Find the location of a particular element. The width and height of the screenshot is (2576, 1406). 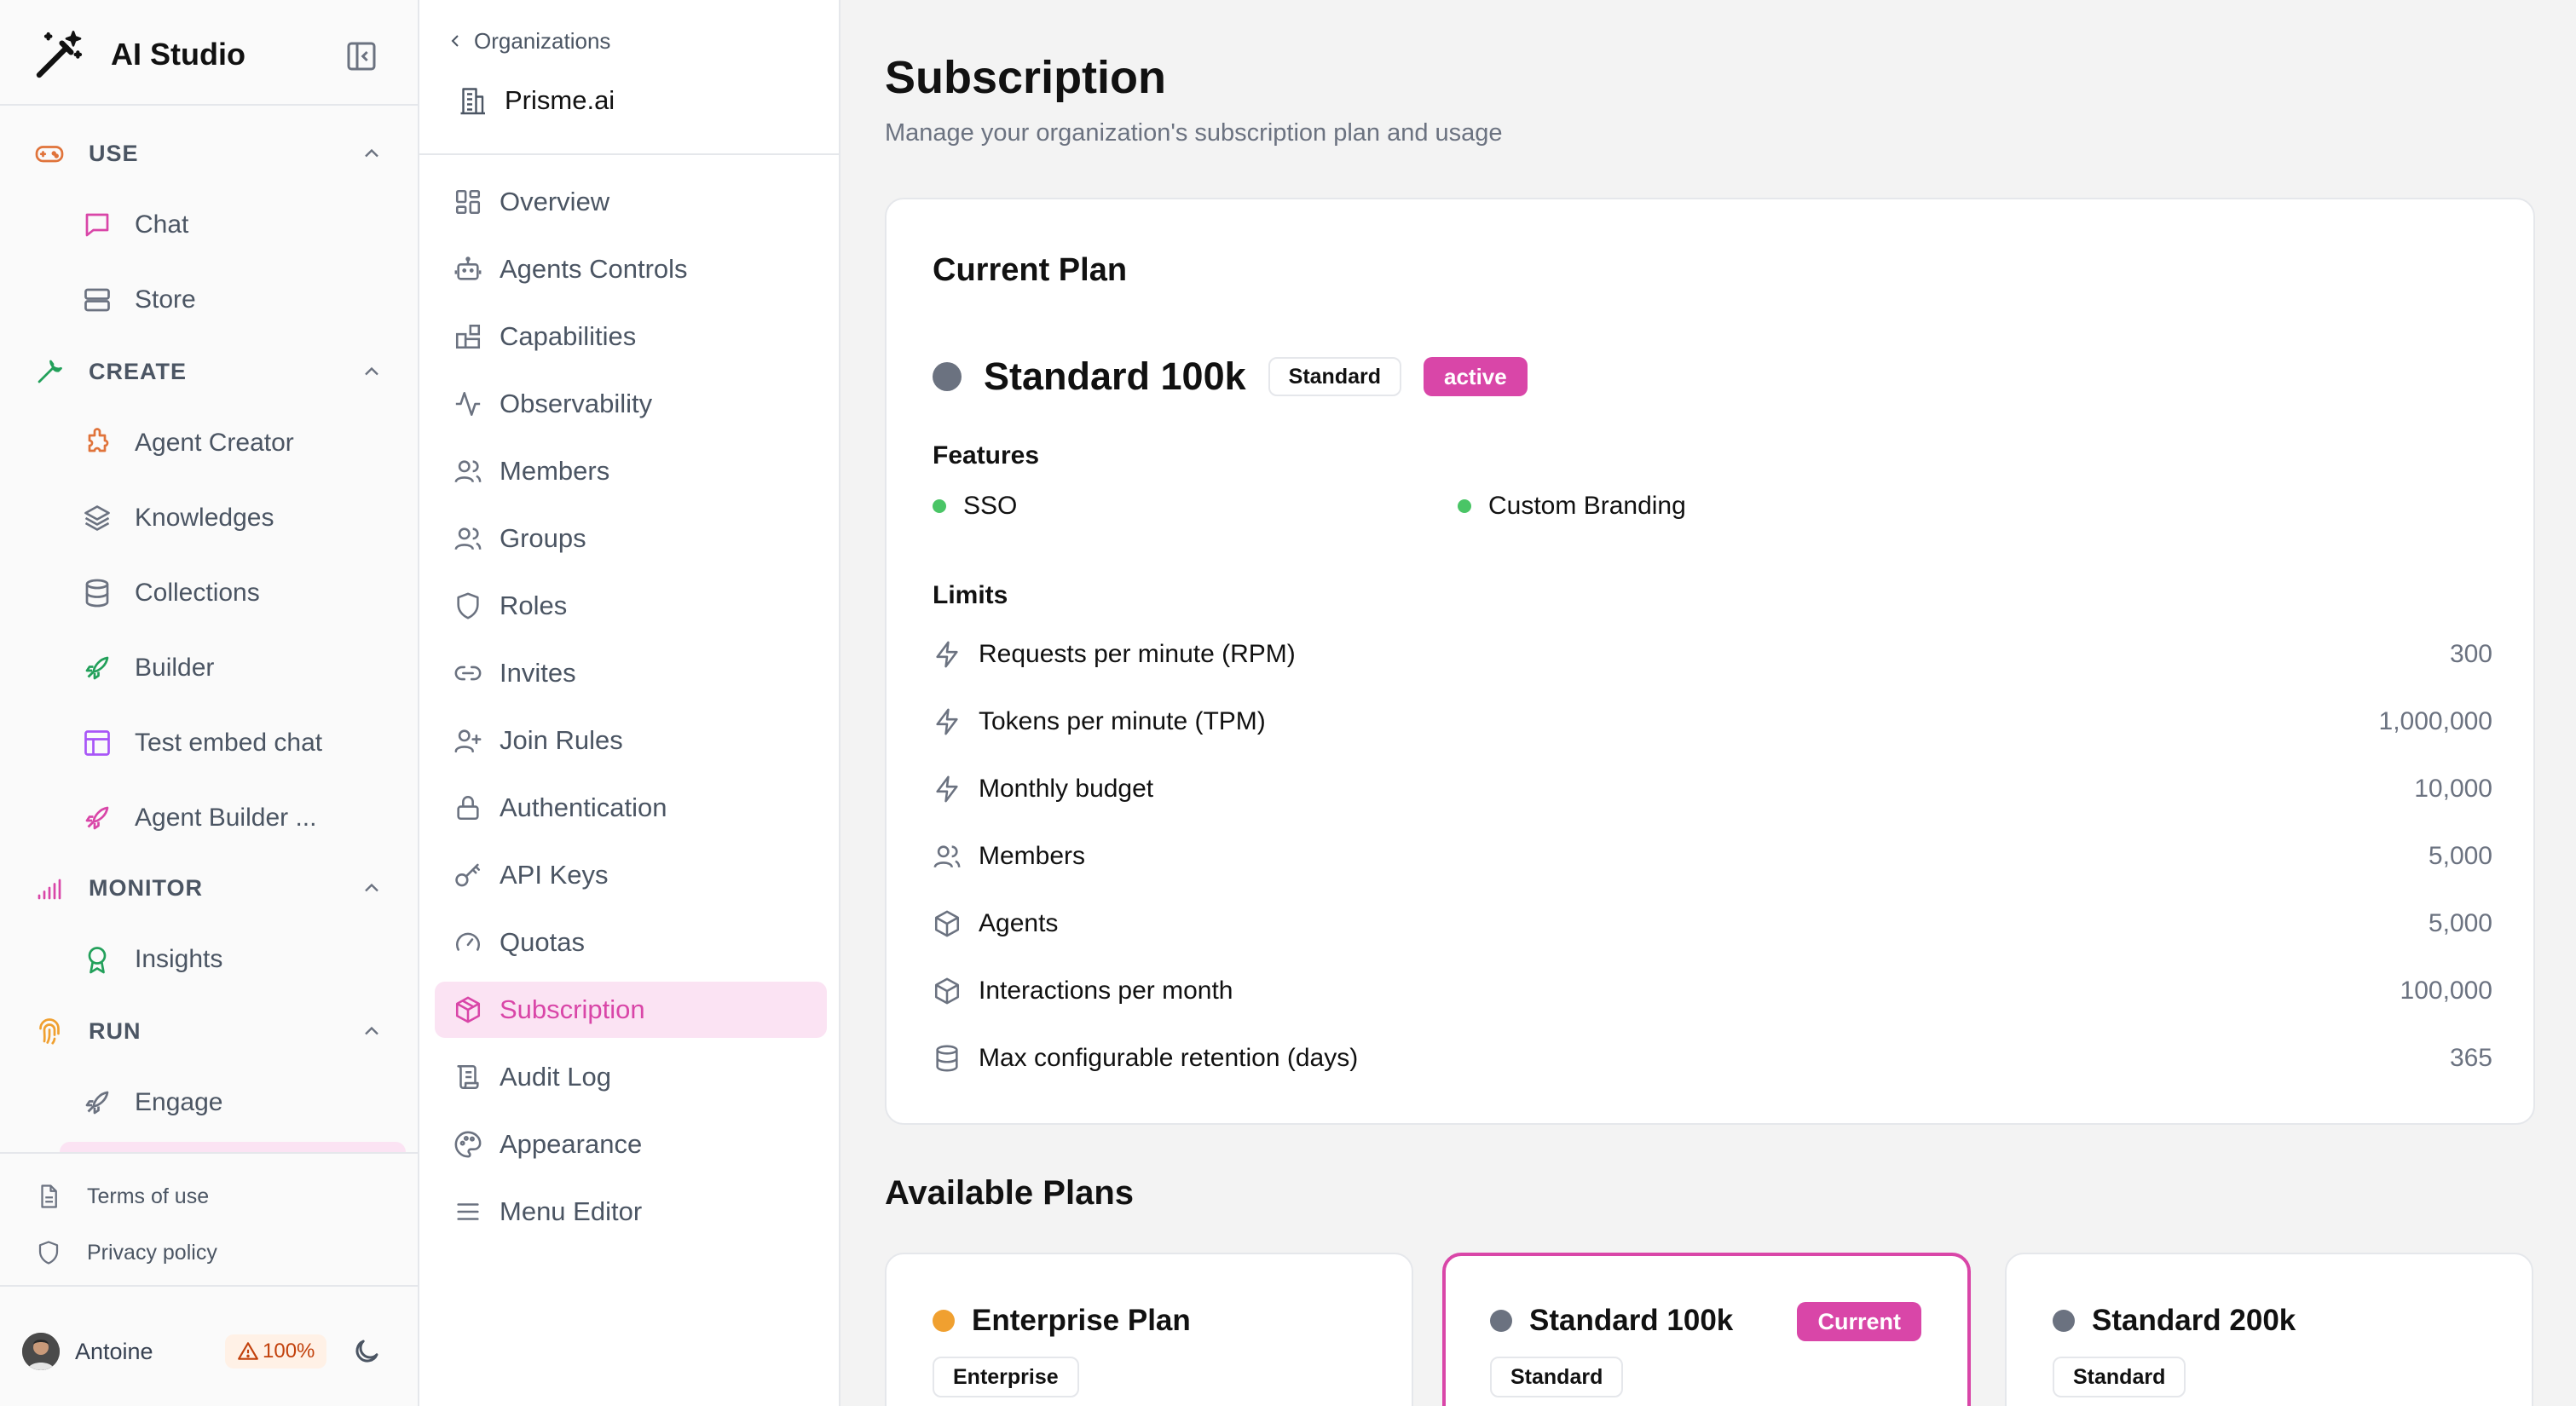

privacy-policy-link: Privacy policy is located at coordinates (206, 1252).